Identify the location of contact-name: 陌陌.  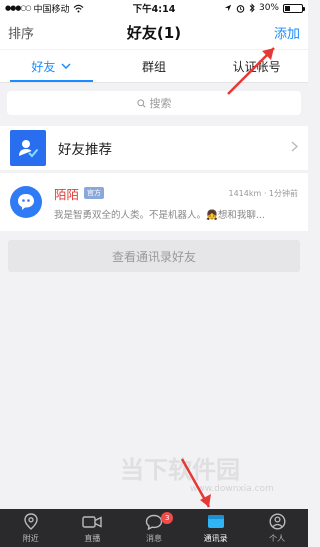
(67, 194).